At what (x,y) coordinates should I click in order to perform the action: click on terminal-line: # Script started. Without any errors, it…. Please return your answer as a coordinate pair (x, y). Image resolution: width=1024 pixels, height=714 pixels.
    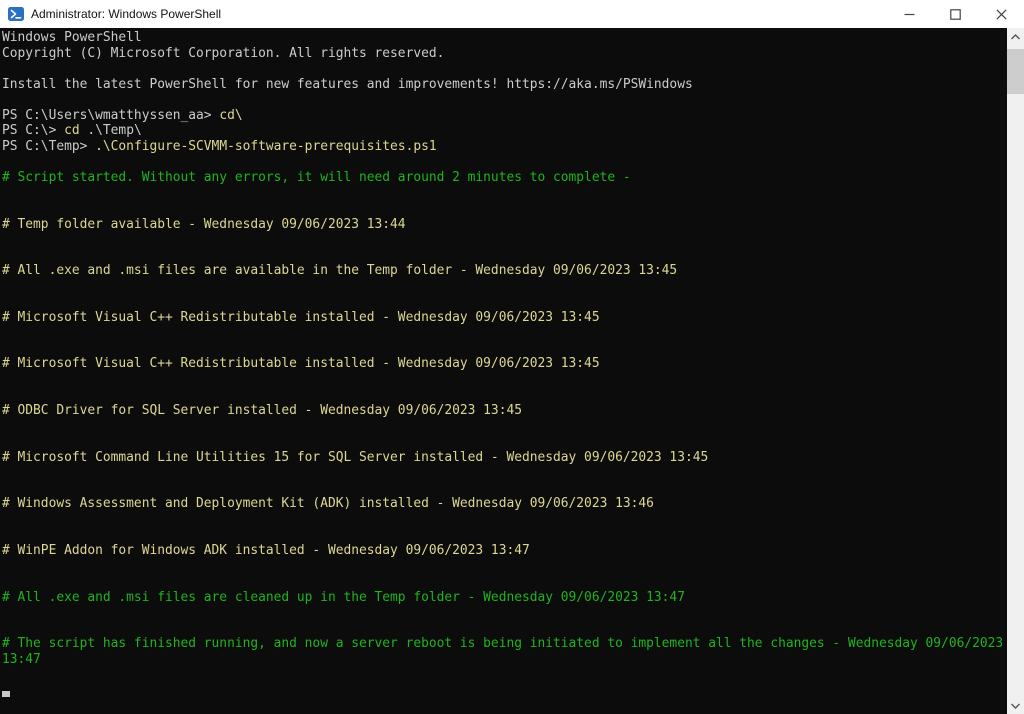
    Looking at the image, I should click on (316, 177).